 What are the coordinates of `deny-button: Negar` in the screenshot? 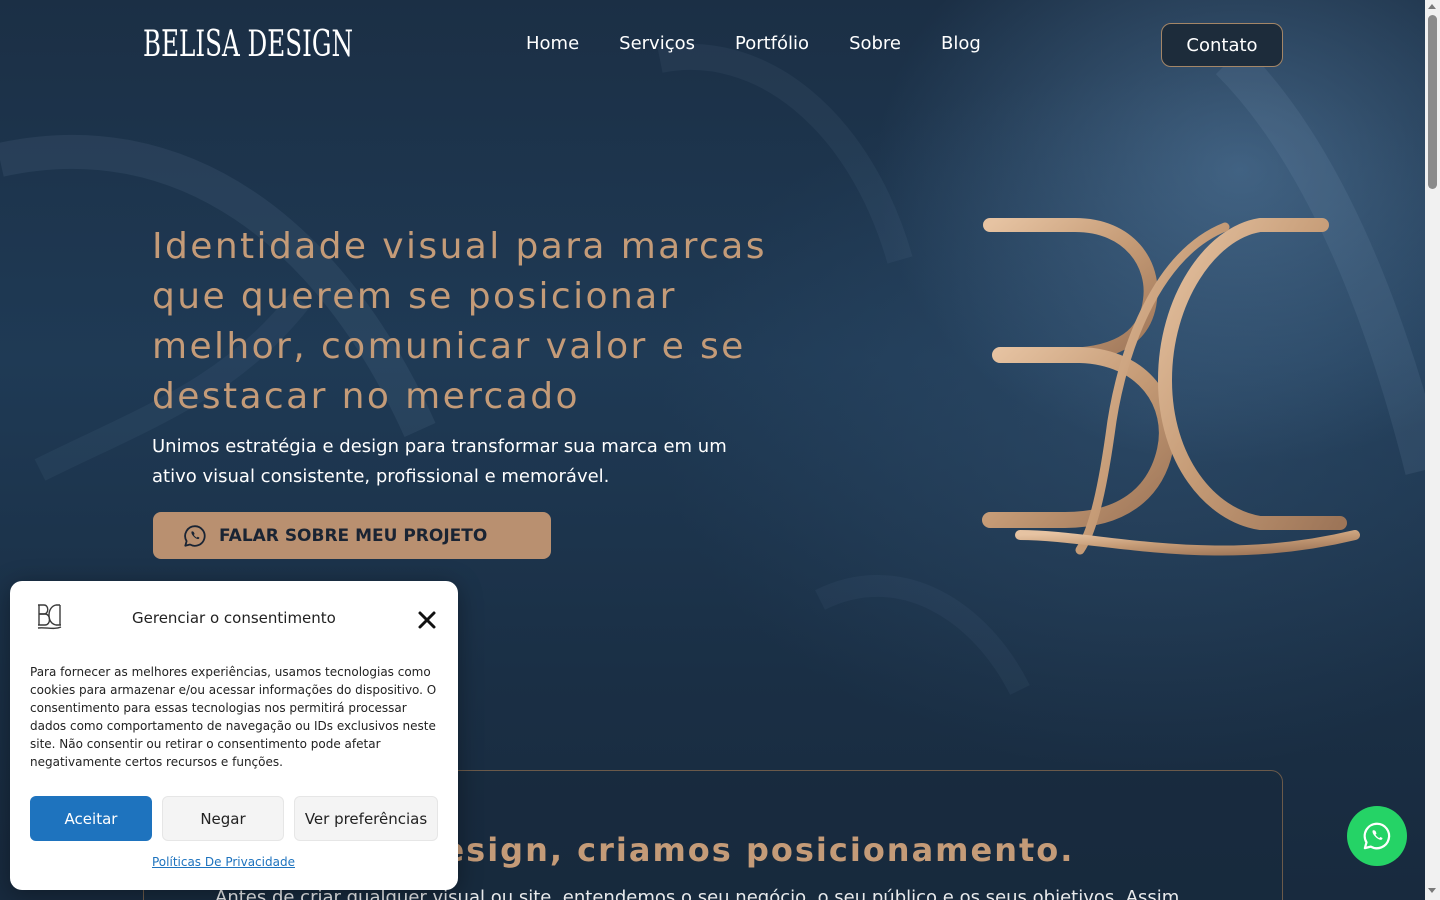 It's located at (223, 818).